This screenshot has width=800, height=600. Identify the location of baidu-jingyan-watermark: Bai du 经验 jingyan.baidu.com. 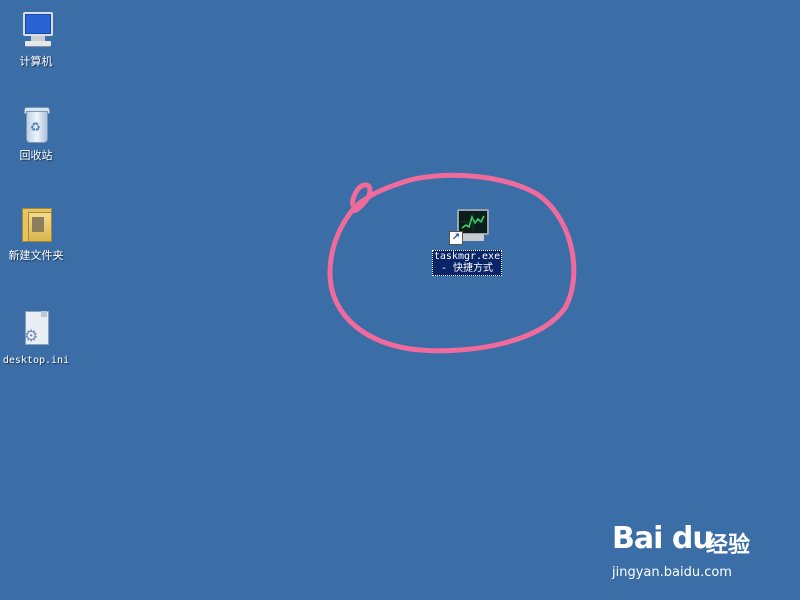
(702, 550).